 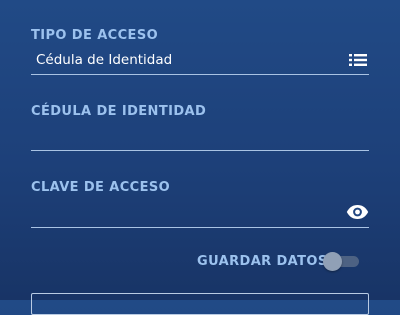 I want to click on id-number-label: CÉDULA DE IDENTIDAD, so click(x=119, y=111).